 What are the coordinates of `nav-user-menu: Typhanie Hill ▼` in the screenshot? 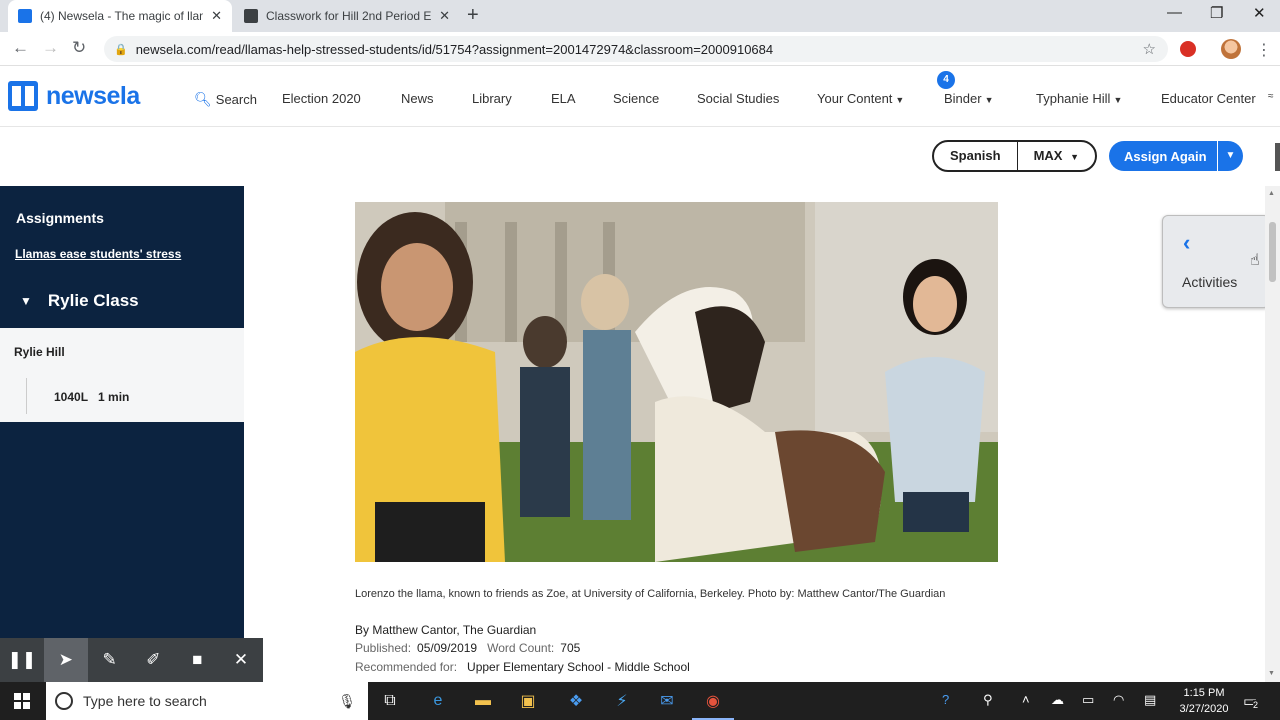 It's located at (1079, 98).